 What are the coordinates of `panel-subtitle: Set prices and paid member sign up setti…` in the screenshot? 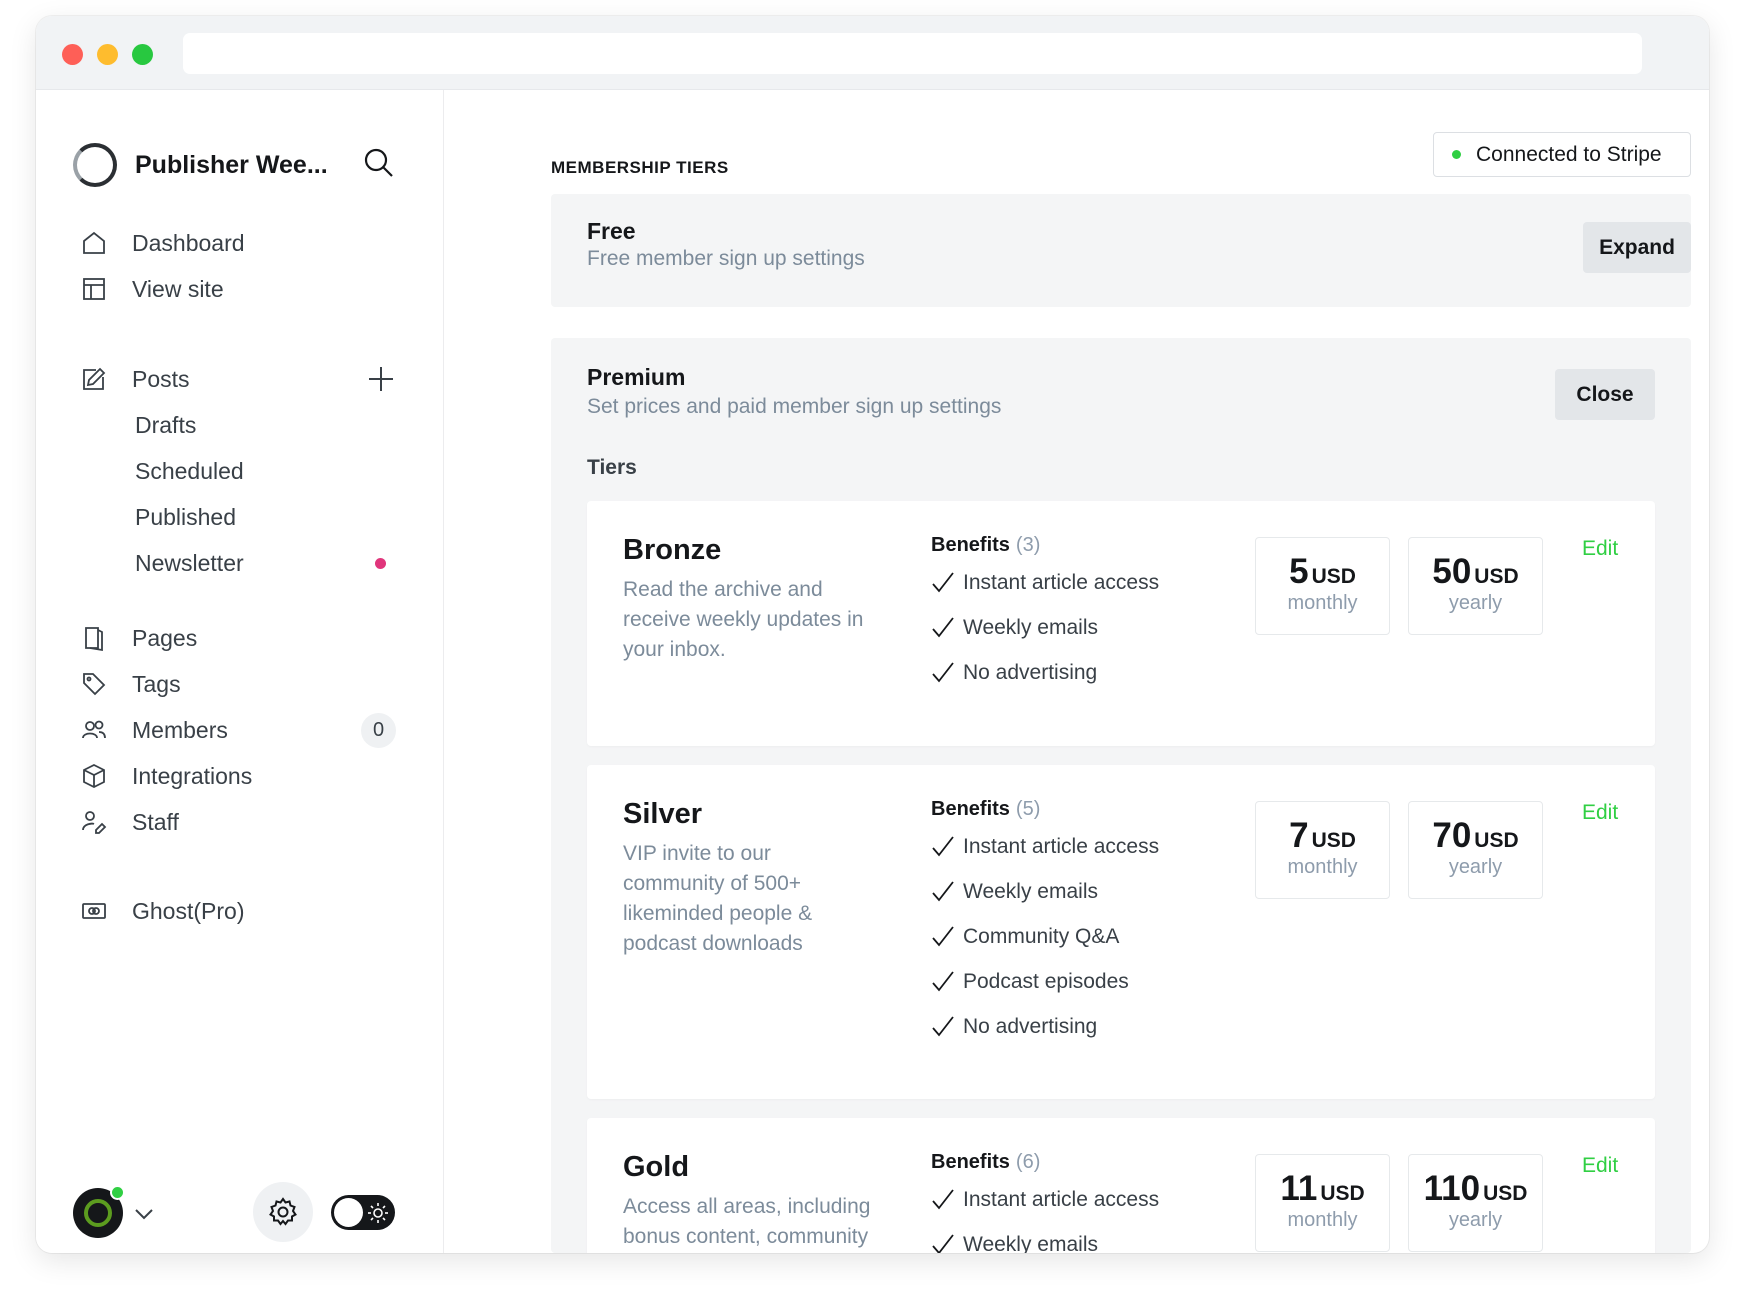 It's located at (794, 406).